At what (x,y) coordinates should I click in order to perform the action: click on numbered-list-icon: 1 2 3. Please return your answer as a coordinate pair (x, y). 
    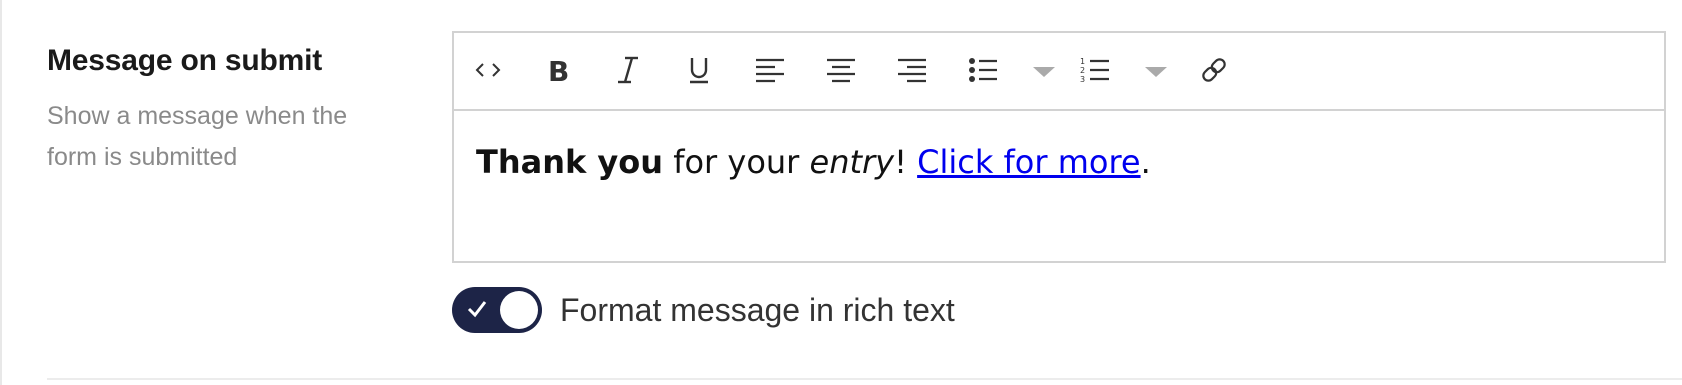
    Looking at the image, I should click on (1094, 70).